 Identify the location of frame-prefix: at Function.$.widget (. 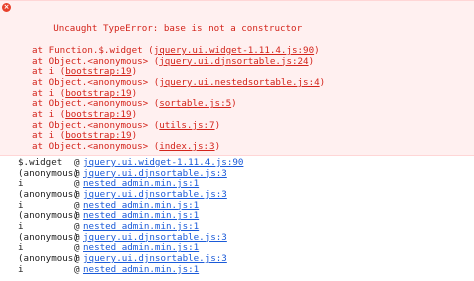
(93, 50).